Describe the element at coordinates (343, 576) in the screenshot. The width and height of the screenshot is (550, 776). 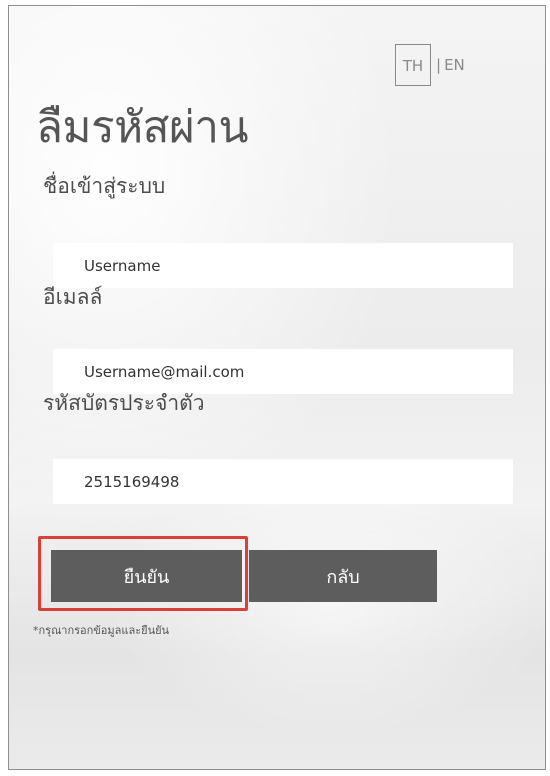
I see `back-button: กลับ` at that location.